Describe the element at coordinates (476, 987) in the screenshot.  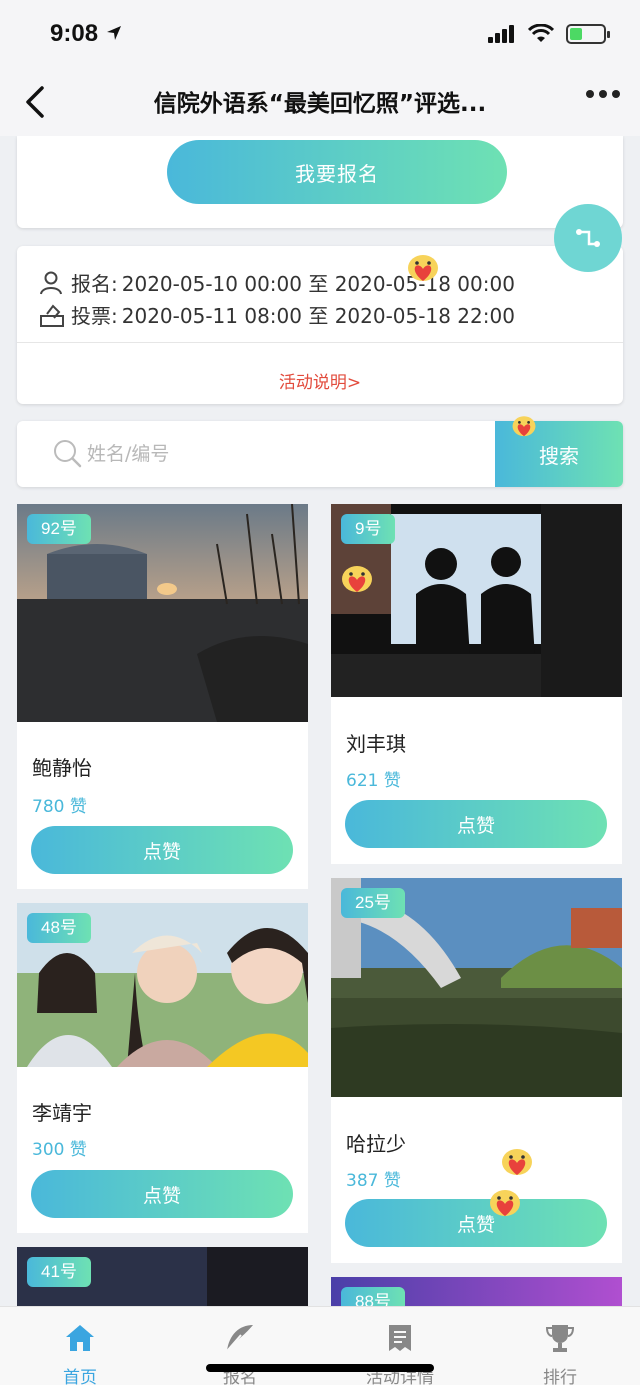
I see `entry-photo: 25号` at that location.